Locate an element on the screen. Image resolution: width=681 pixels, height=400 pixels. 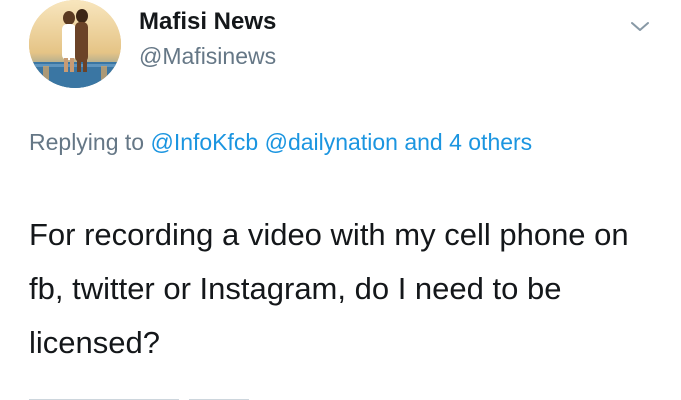
mention-link-dailynation: @dailynation is located at coordinates (331, 142).